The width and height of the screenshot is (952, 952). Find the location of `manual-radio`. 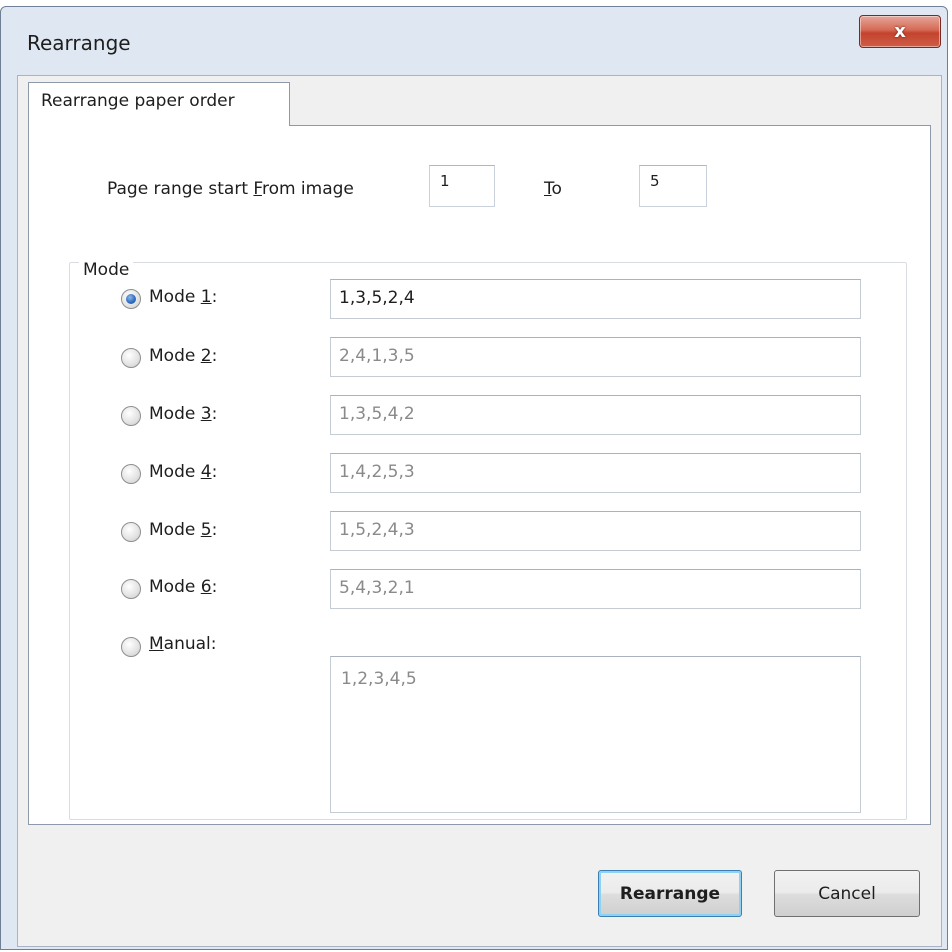

manual-radio is located at coordinates (131, 647).